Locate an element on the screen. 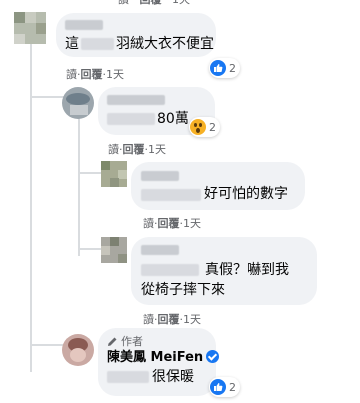  comment-text: 很保暖 is located at coordinates (173, 377).